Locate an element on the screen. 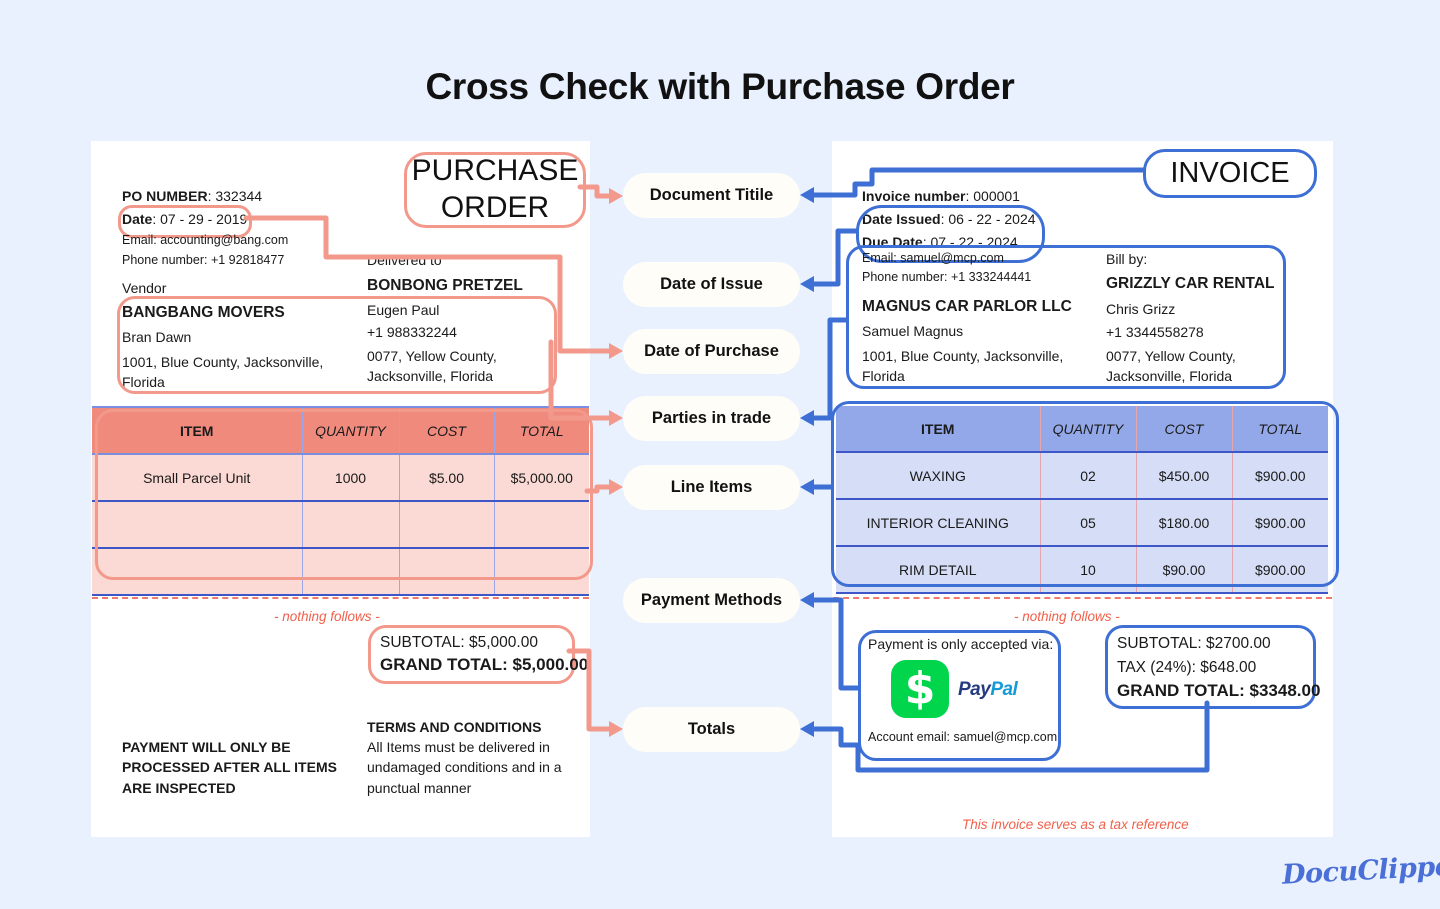  arrow-po-doctype is located at coordinates (616, 196).